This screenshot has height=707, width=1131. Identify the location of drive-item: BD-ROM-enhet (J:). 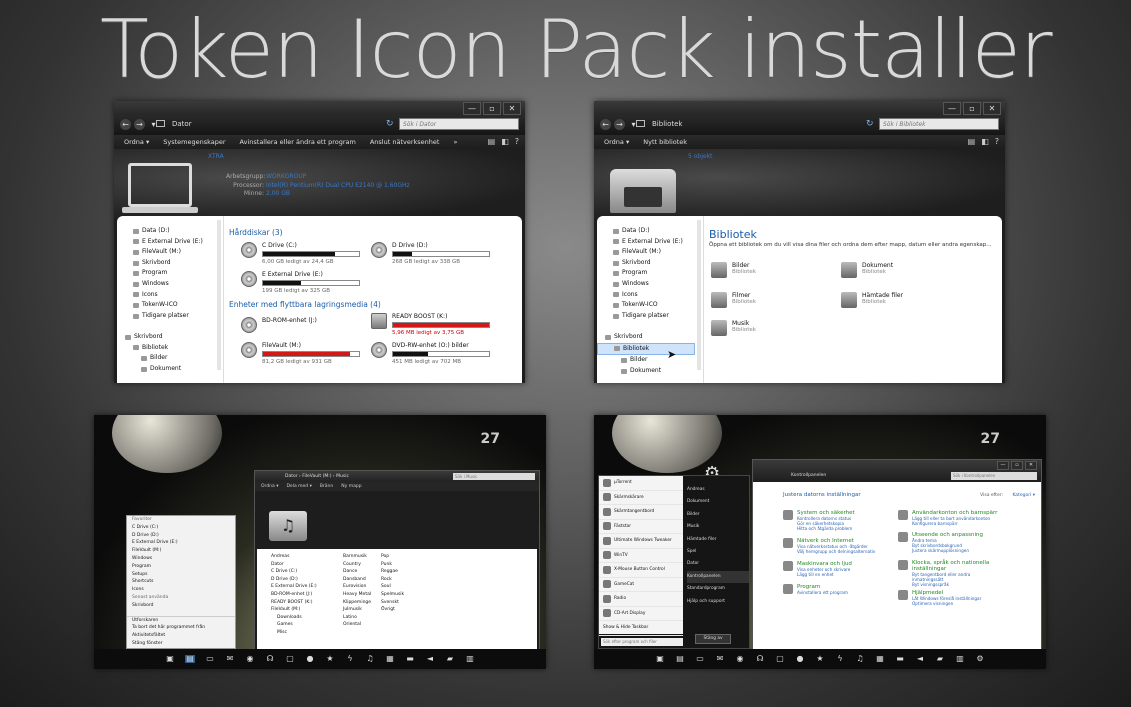
(279, 325).